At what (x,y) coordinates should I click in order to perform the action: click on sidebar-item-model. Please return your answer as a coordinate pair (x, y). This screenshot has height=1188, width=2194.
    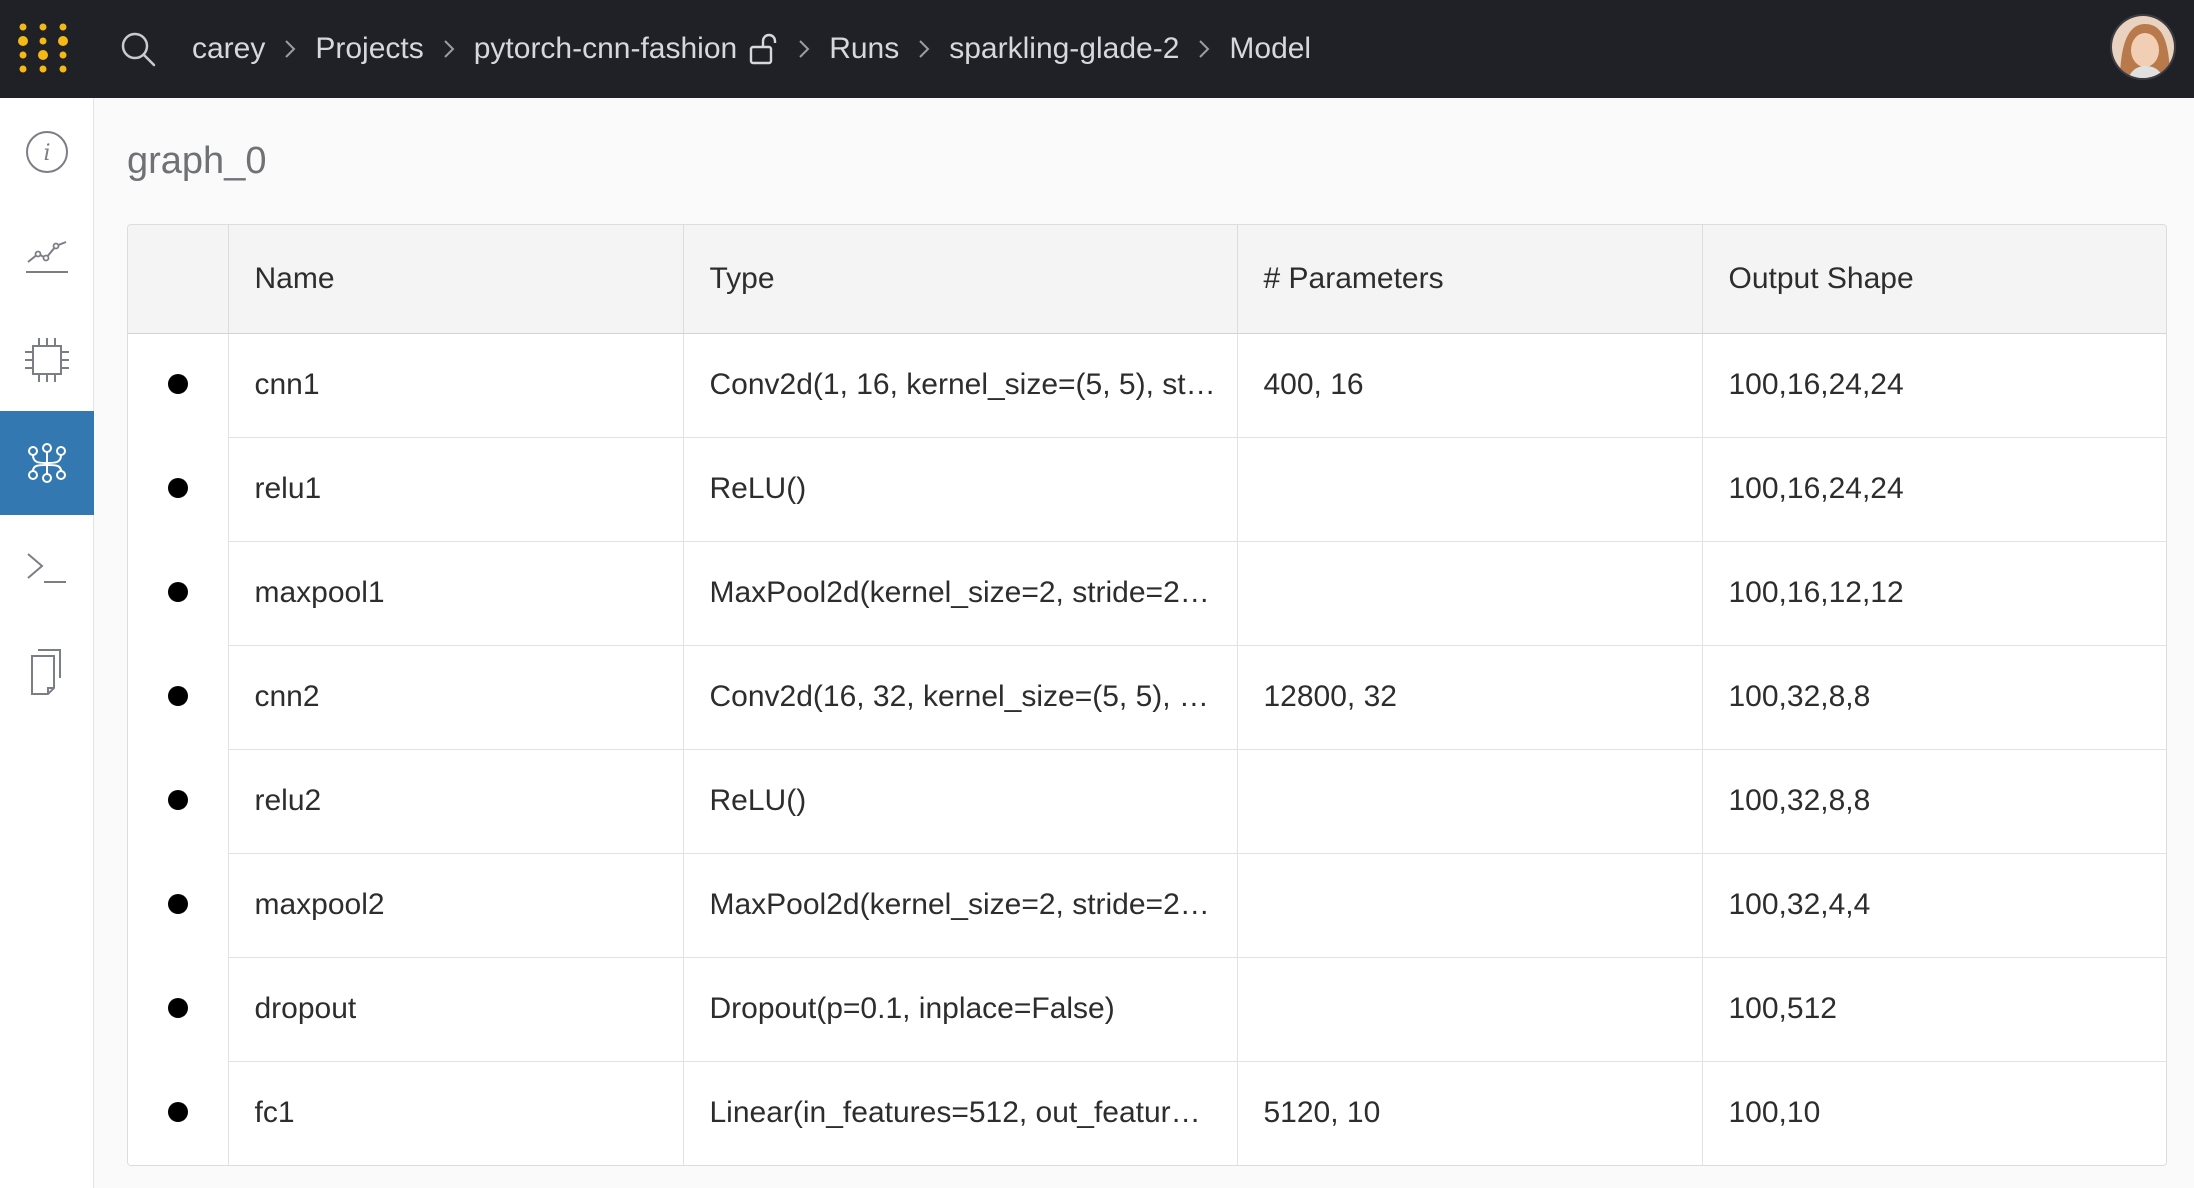
    Looking at the image, I should click on (47, 463).